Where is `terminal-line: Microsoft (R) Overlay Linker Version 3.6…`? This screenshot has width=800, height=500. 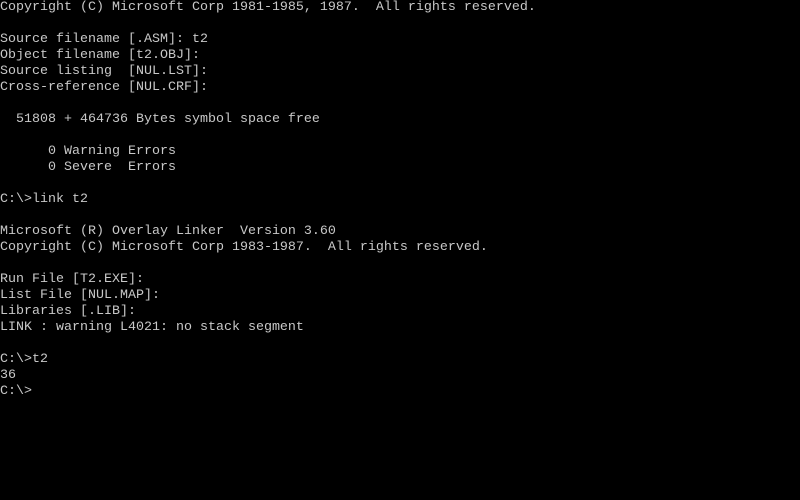 terminal-line: Microsoft (R) Overlay Linker Version 3.6… is located at coordinates (168, 231).